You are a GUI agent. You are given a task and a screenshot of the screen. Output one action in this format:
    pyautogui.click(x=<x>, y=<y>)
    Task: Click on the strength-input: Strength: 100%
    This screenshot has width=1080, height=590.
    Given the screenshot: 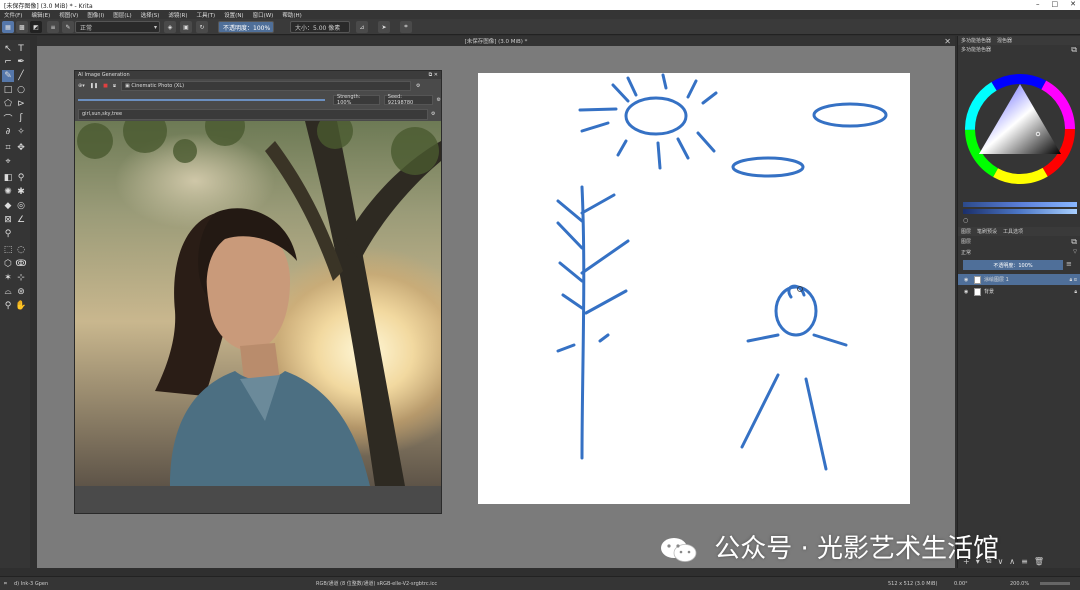 What is the action you would take?
    pyautogui.click(x=356, y=100)
    